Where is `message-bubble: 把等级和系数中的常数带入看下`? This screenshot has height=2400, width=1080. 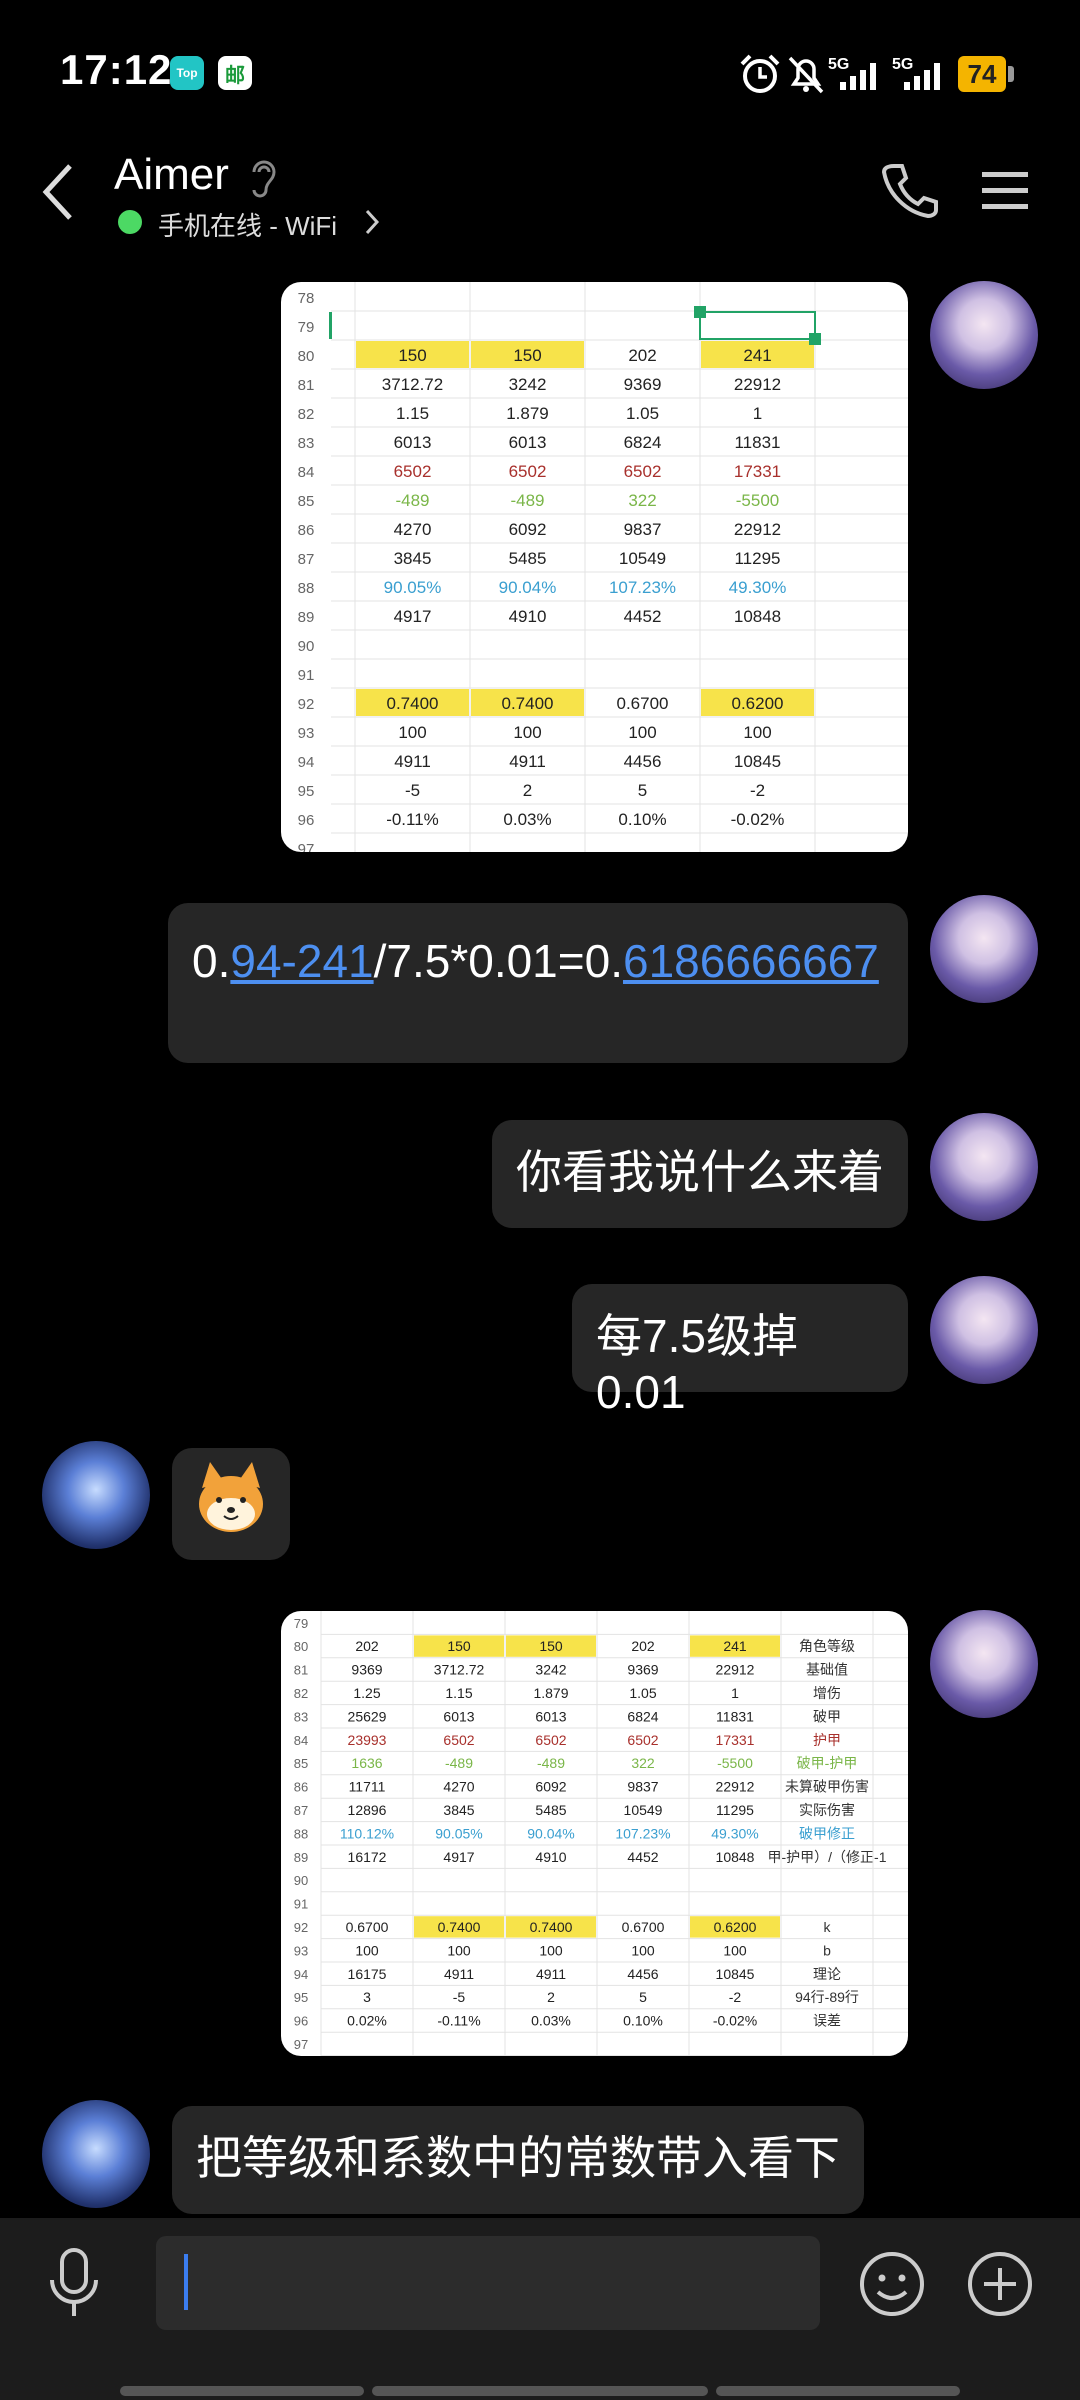
message-bubble: 把等级和系数中的常数带入看下 is located at coordinates (518, 2160).